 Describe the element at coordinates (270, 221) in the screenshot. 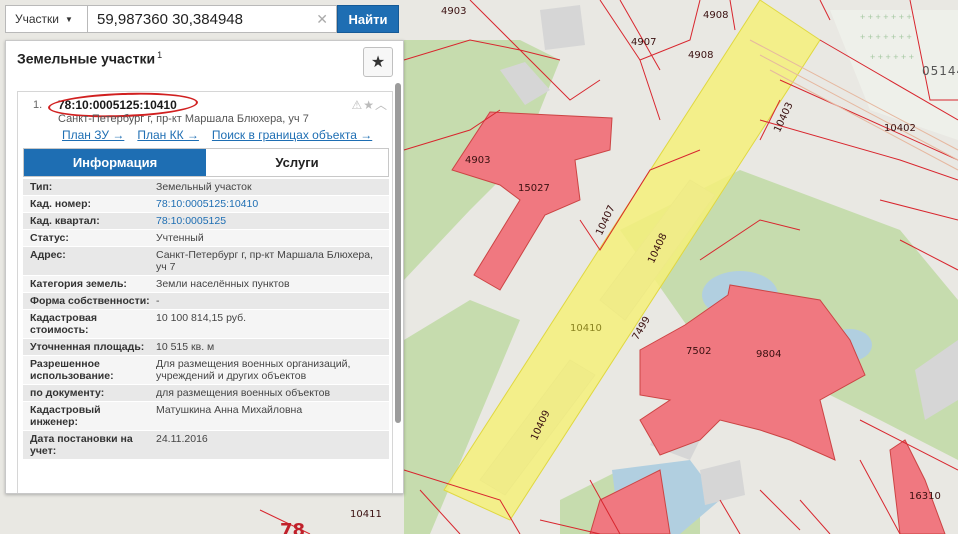

I see `cad-quarter-link: 78:10:0005125` at that location.